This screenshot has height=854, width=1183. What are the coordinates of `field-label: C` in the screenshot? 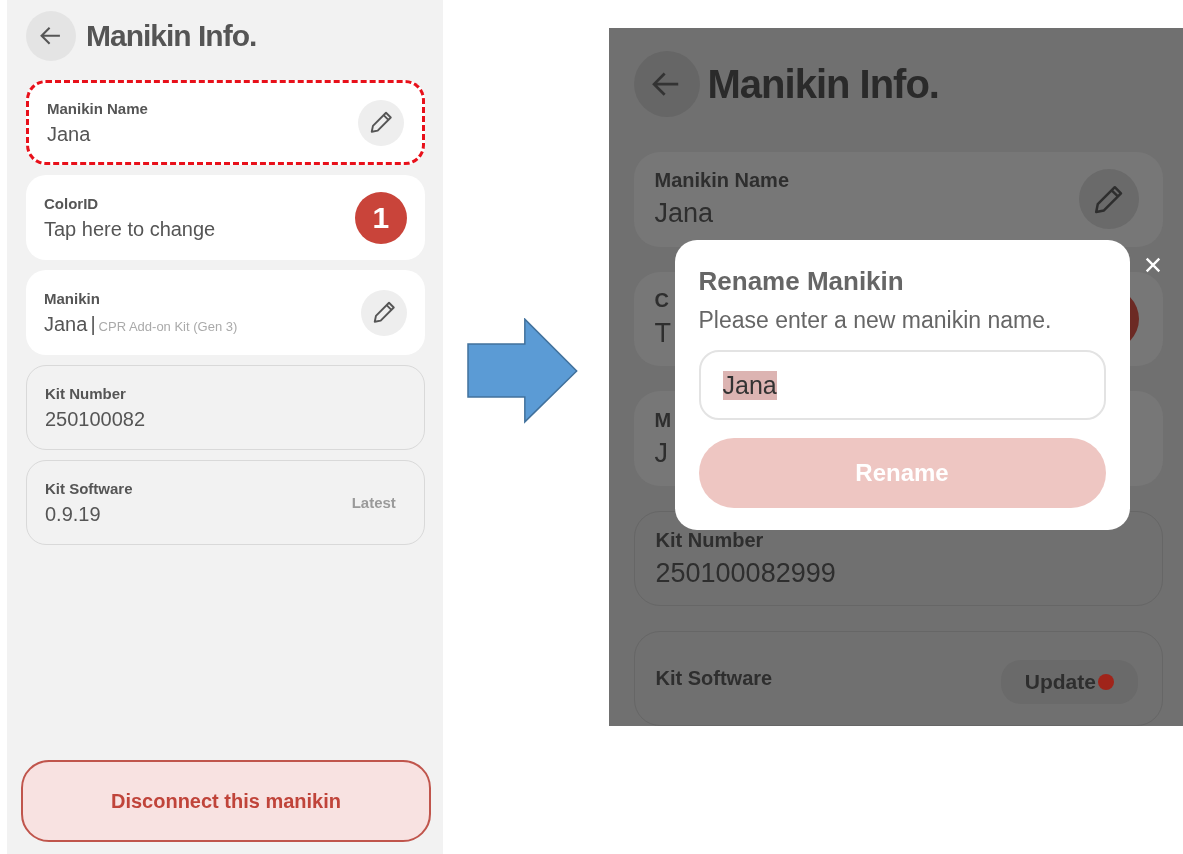 It's located at (662, 300).